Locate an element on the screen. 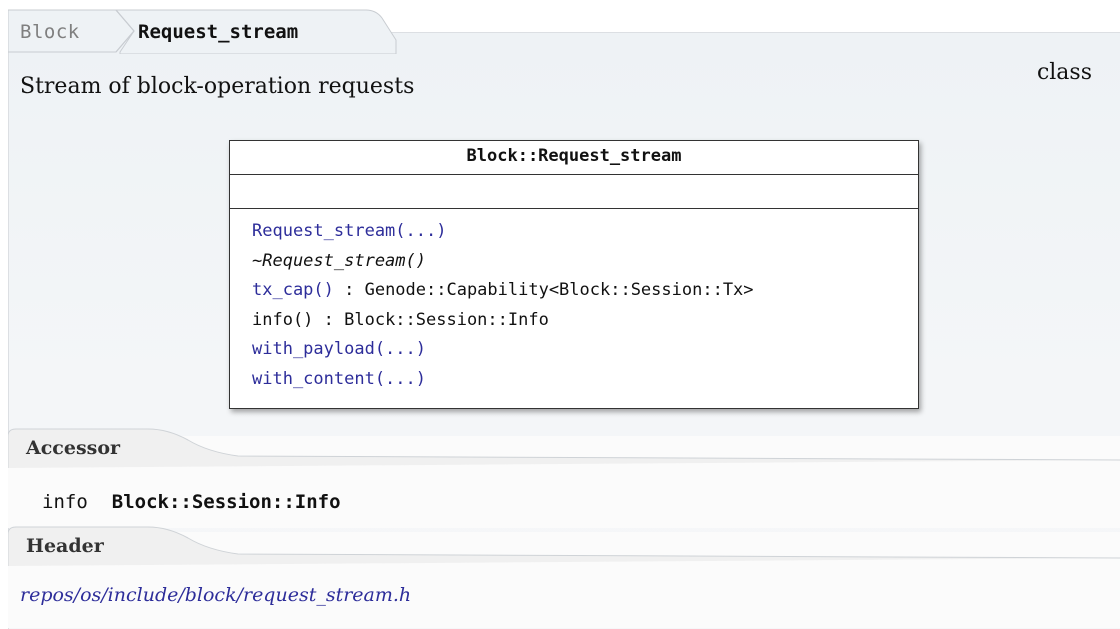 Image resolution: width=1120 pixels, height=629 pixels. class-kind-label: class is located at coordinates (1064, 72).